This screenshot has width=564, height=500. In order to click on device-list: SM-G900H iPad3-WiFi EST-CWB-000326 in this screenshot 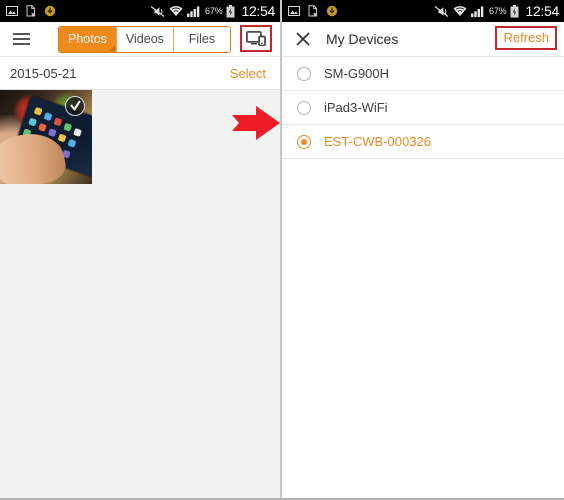, I will do `click(423, 108)`.